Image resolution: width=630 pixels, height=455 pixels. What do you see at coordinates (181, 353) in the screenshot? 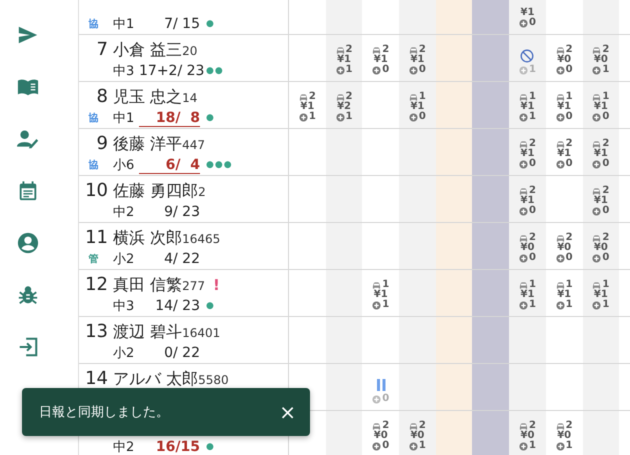
I see `score-text: 0/ 22` at bounding box center [181, 353].